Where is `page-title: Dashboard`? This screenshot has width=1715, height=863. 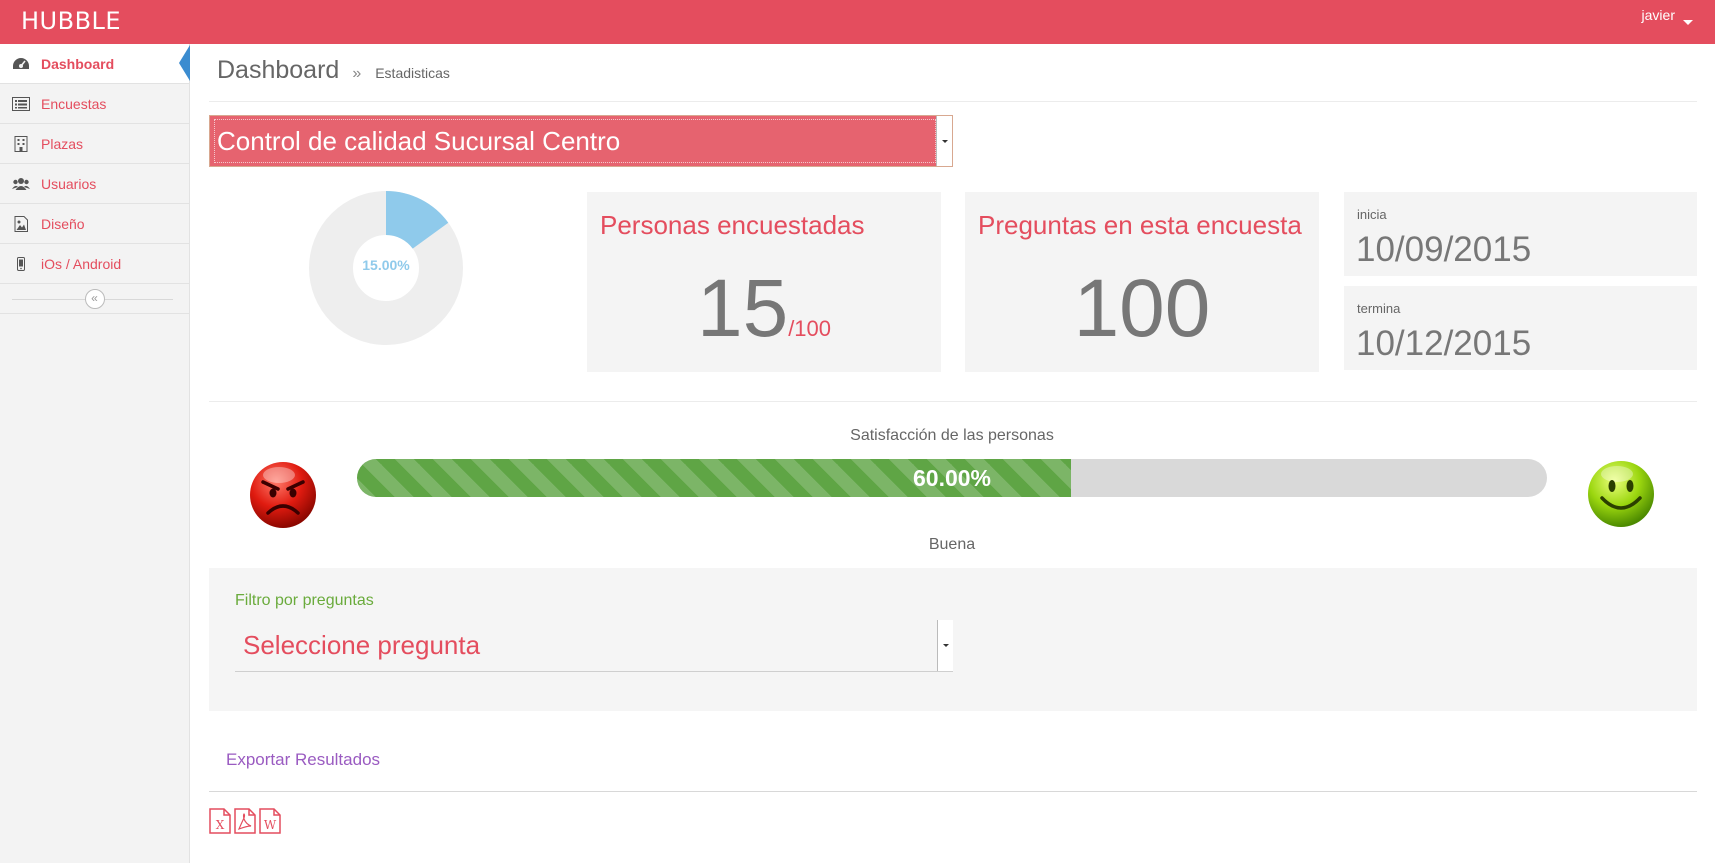 page-title: Dashboard is located at coordinates (278, 70).